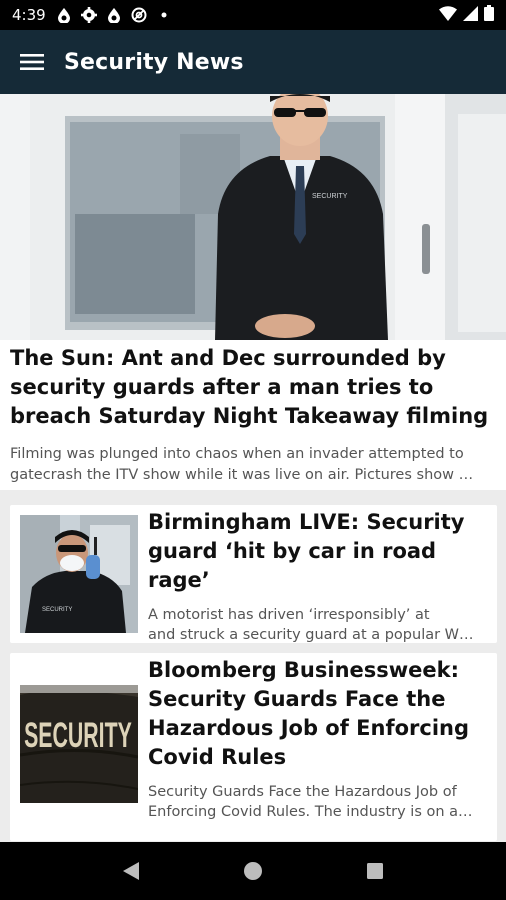 This screenshot has height=900, width=506. Describe the element at coordinates (88, 15) in the screenshot. I see `gear-icon` at that location.